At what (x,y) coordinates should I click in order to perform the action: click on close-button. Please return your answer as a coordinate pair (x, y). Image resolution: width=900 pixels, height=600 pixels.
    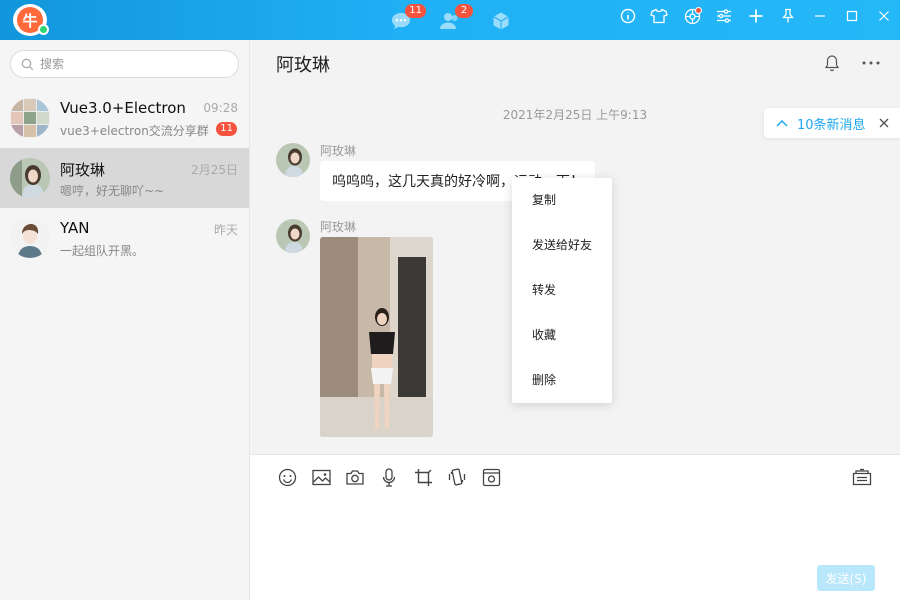
    Looking at the image, I should click on (884, 16).